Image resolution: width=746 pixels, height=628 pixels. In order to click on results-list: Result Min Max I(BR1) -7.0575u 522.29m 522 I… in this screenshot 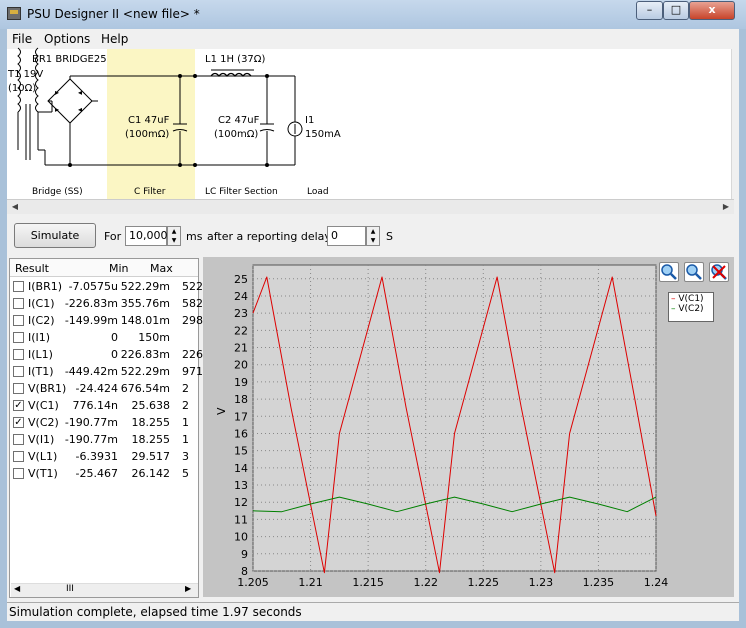, I will do `click(106, 428)`.